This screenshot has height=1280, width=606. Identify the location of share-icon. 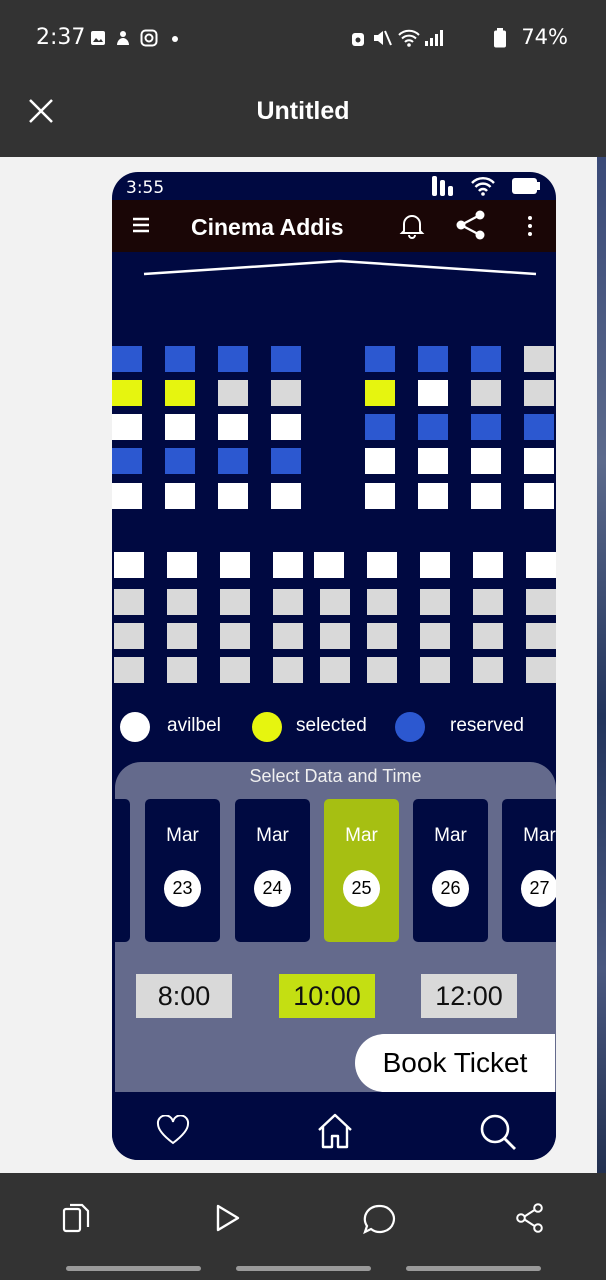
(530, 1218).